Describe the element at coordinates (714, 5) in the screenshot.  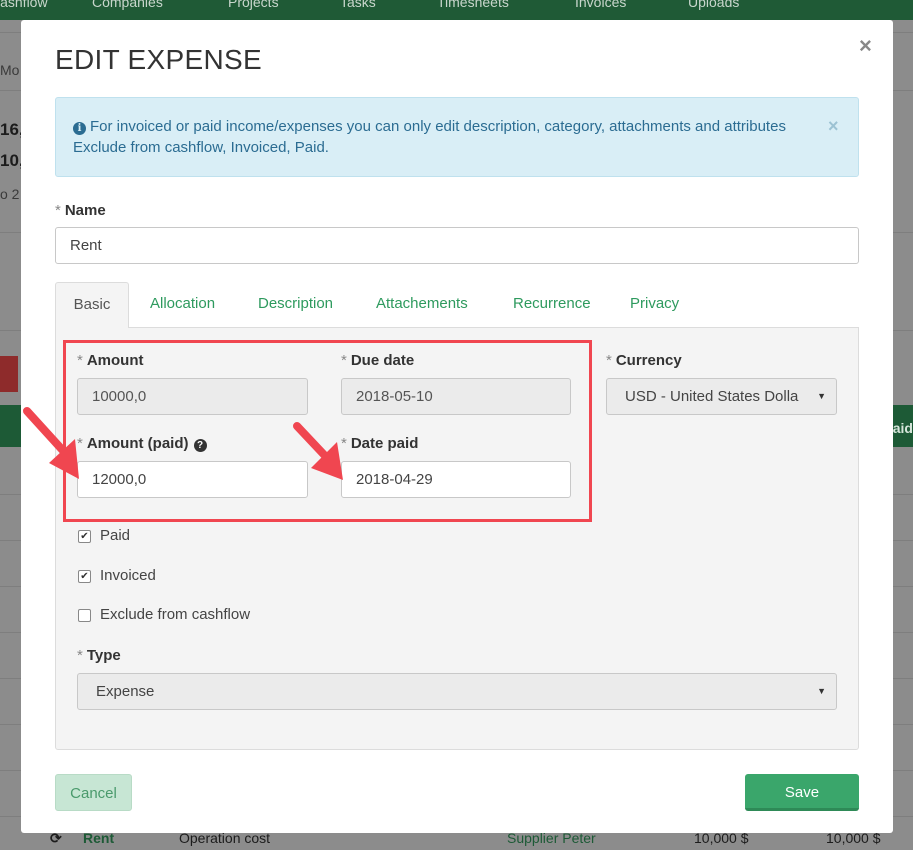
I see `bg-nav-uploads: Uploads` at that location.